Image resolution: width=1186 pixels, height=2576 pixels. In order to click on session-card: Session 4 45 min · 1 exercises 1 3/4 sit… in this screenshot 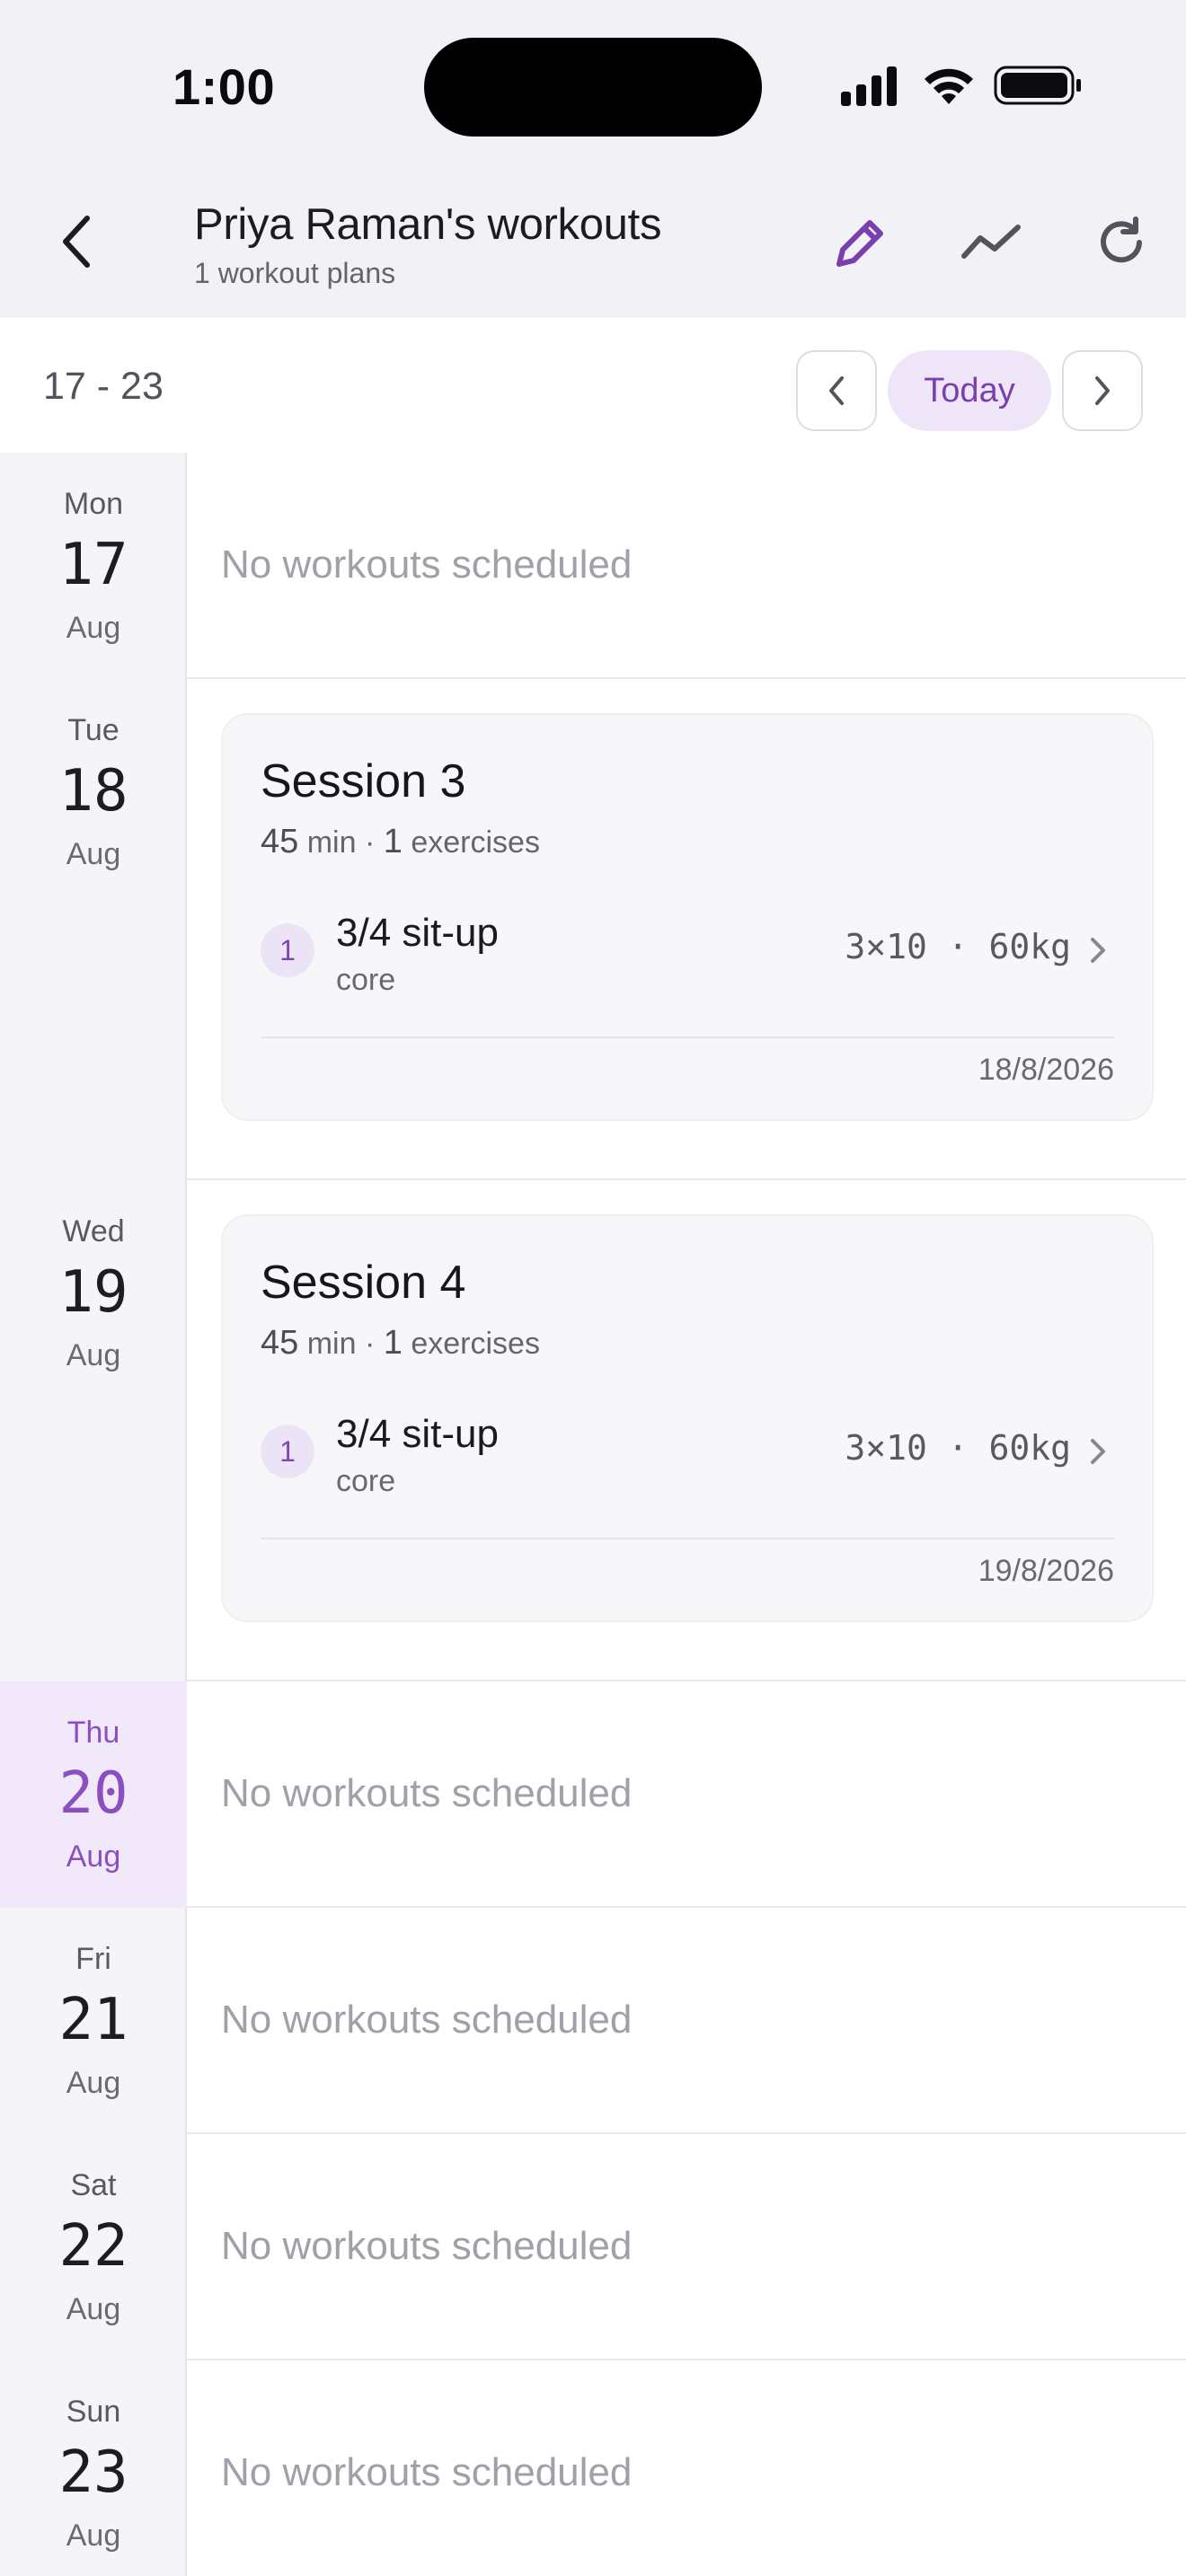, I will do `click(687, 1418)`.